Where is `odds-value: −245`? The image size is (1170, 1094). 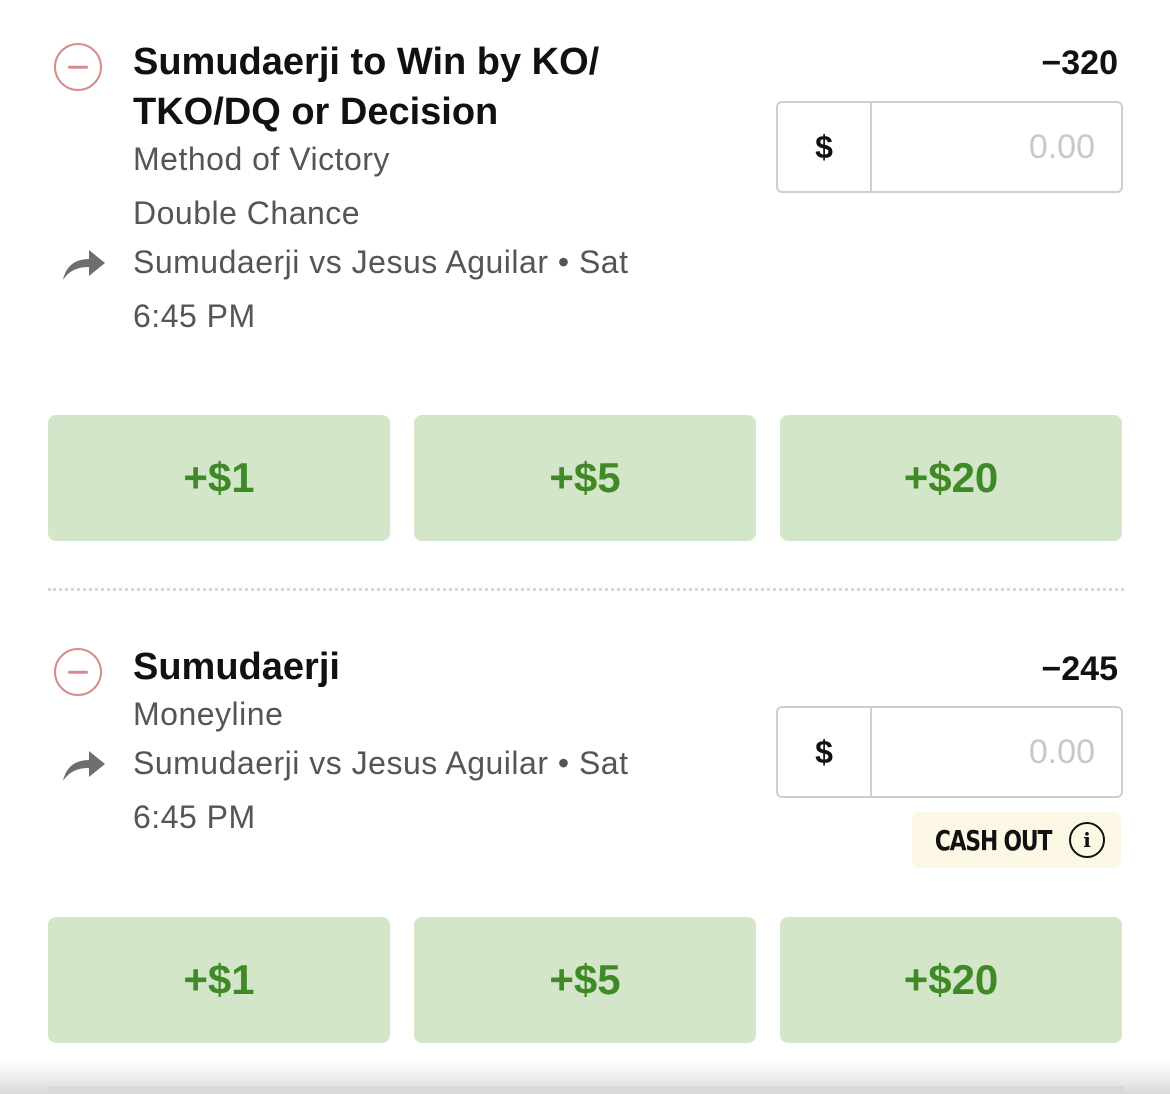
odds-value: −245 is located at coordinates (1079, 669).